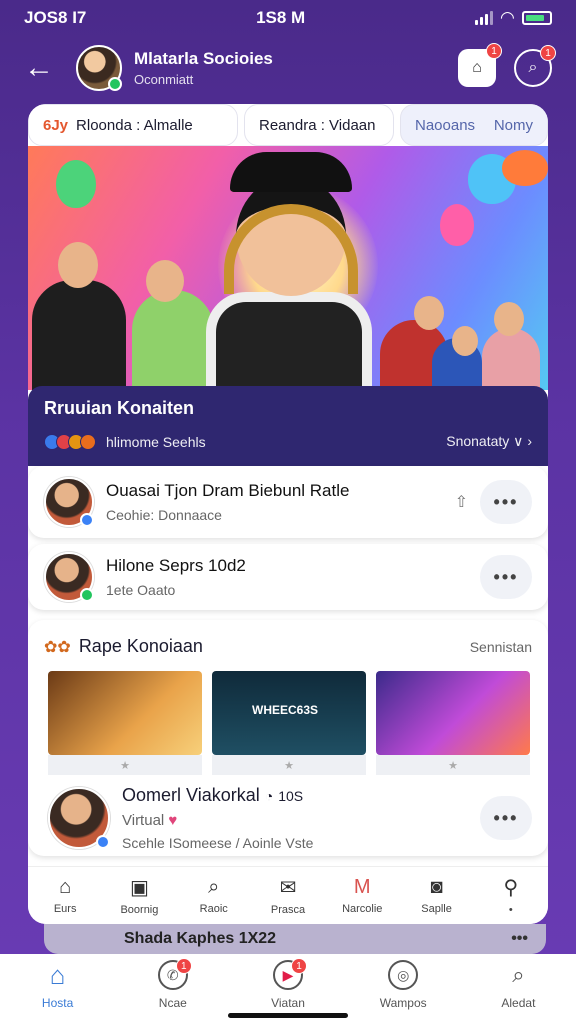 The height and width of the screenshot is (1024, 576). I want to click on bottom-nav-label: Aledat, so click(518, 1003).